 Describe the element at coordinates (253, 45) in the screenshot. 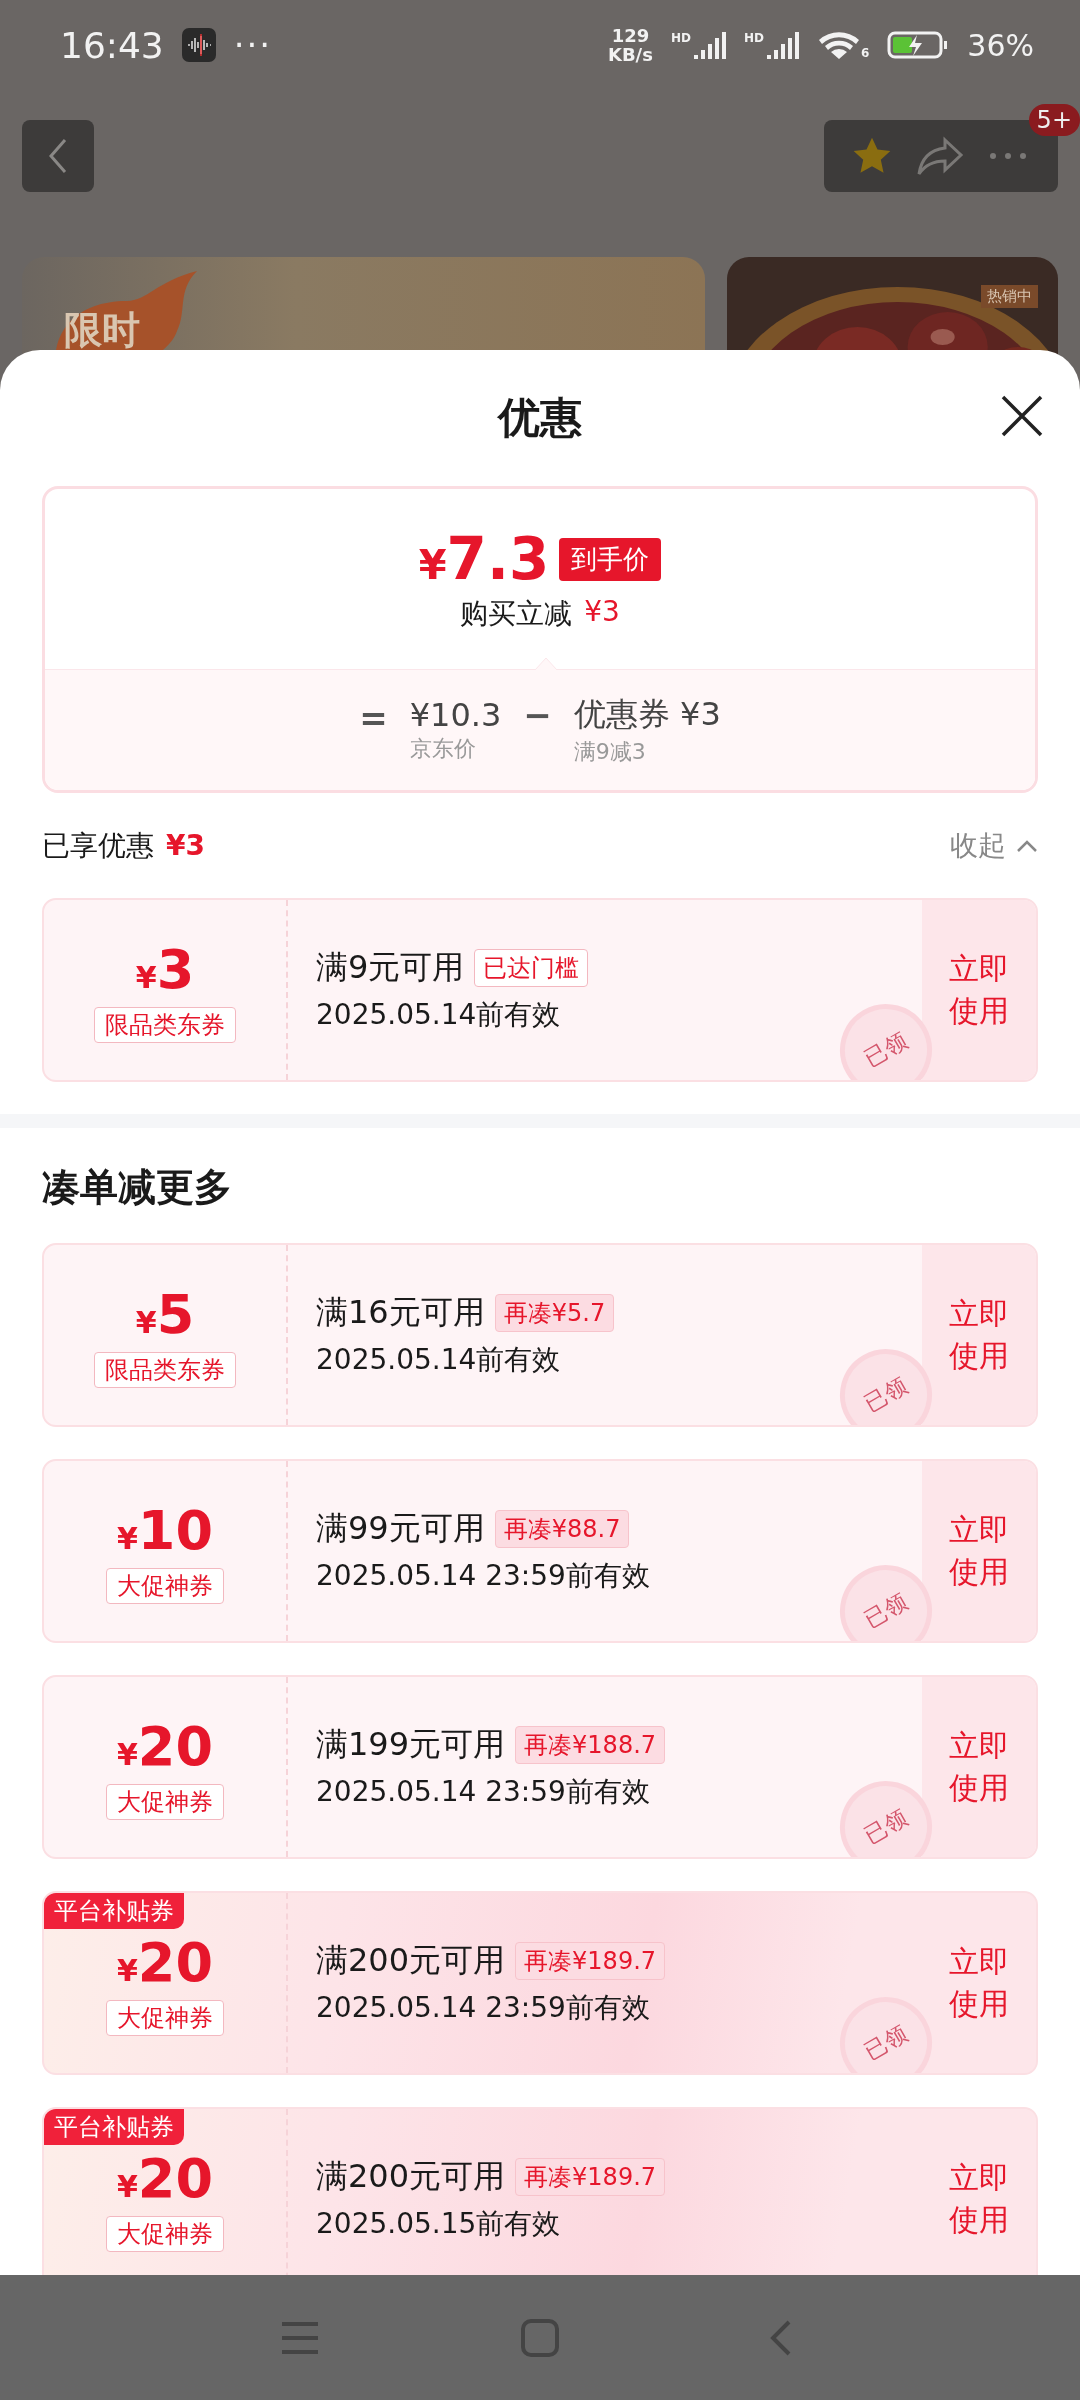

I see `more-notifications: ···` at that location.